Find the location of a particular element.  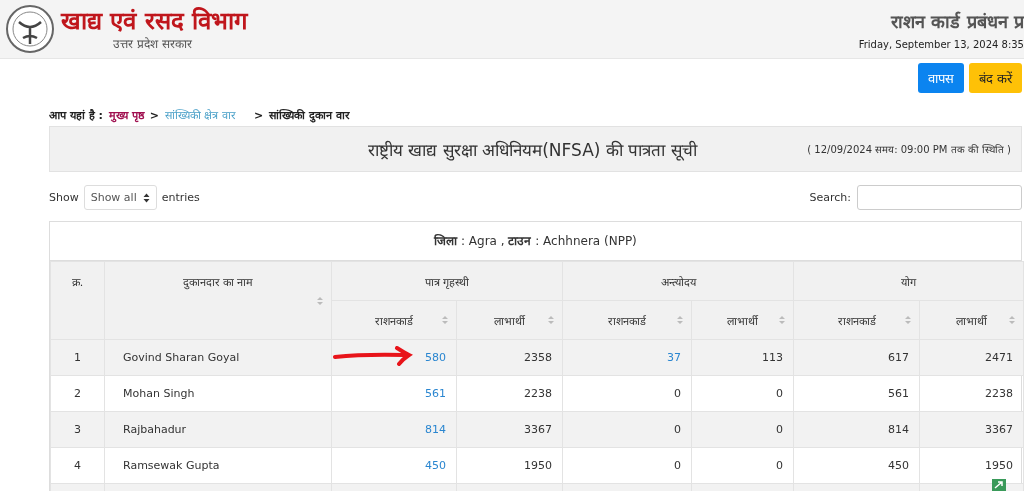

current-date: Friday, September 13, 2024 8:35 is located at coordinates (941, 44).